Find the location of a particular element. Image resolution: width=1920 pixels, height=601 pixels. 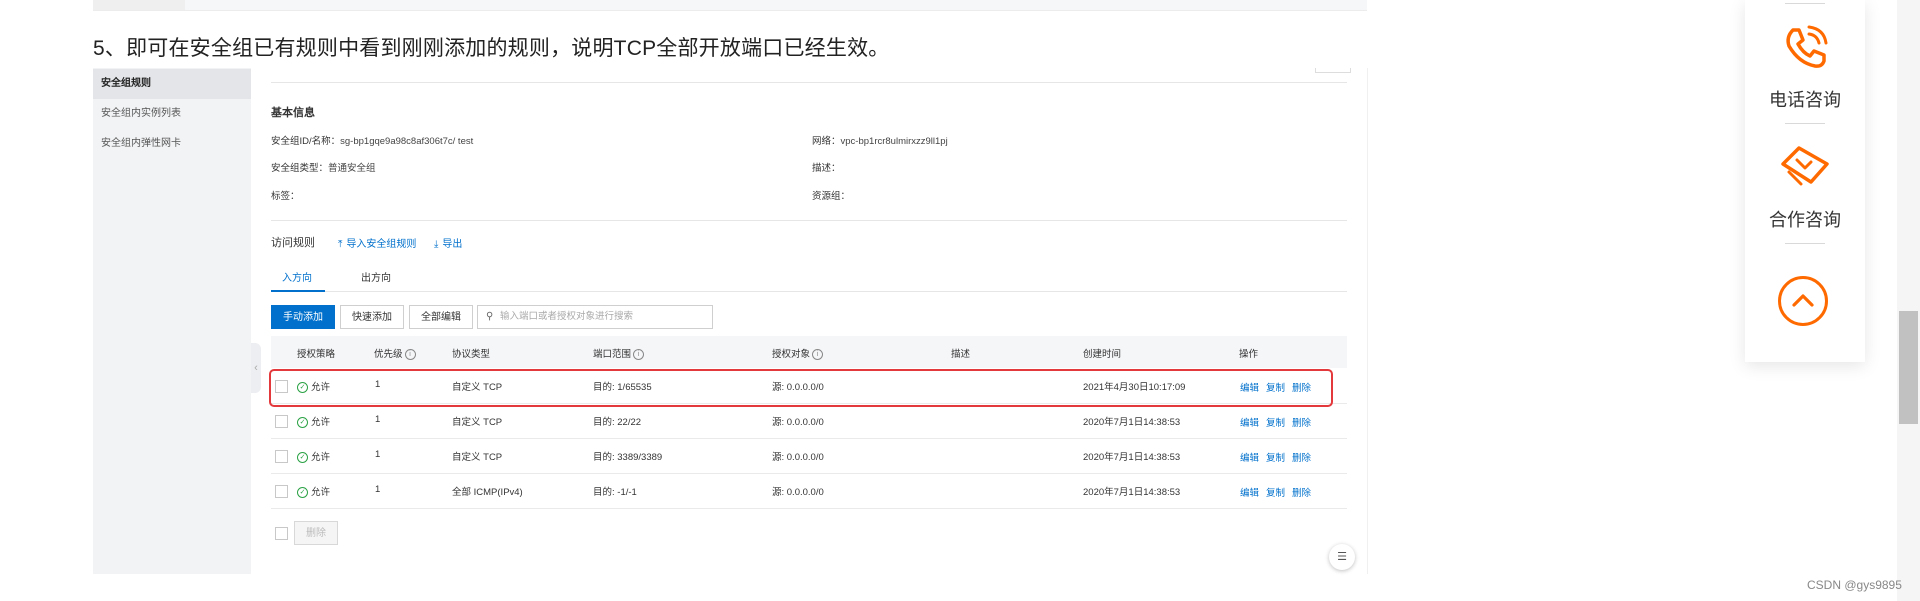

row-divider is located at coordinates (809, 508).